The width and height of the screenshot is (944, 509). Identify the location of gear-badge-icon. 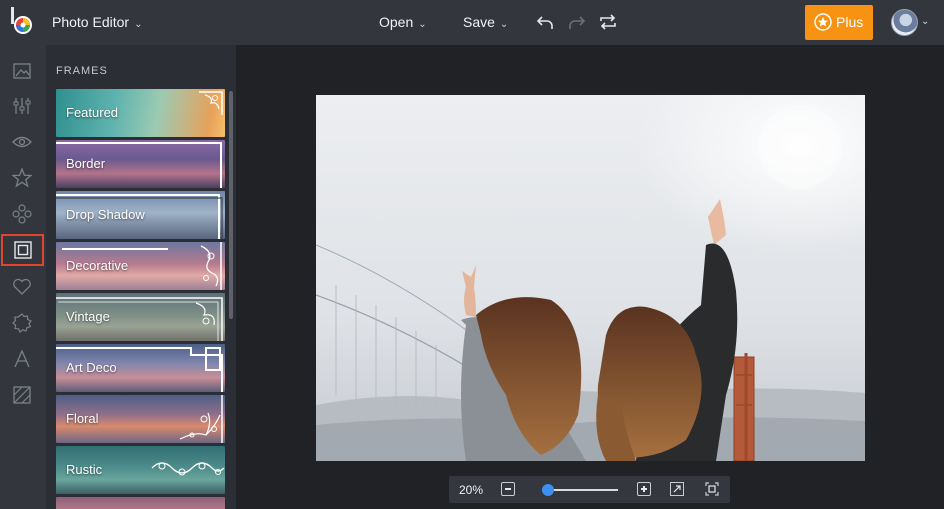
(22, 323).